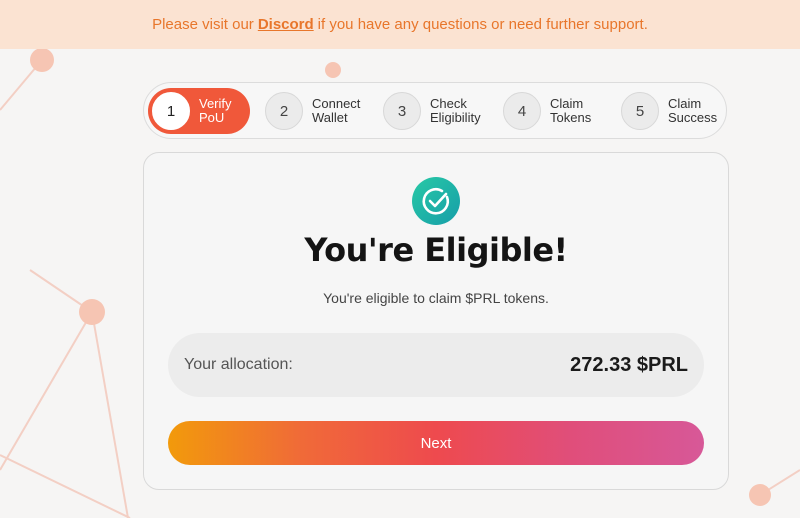 This screenshot has width=800, height=518. Describe the element at coordinates (436, 250) in the screenshot. I see `eligibility-title: You're Eligible!` at that location.